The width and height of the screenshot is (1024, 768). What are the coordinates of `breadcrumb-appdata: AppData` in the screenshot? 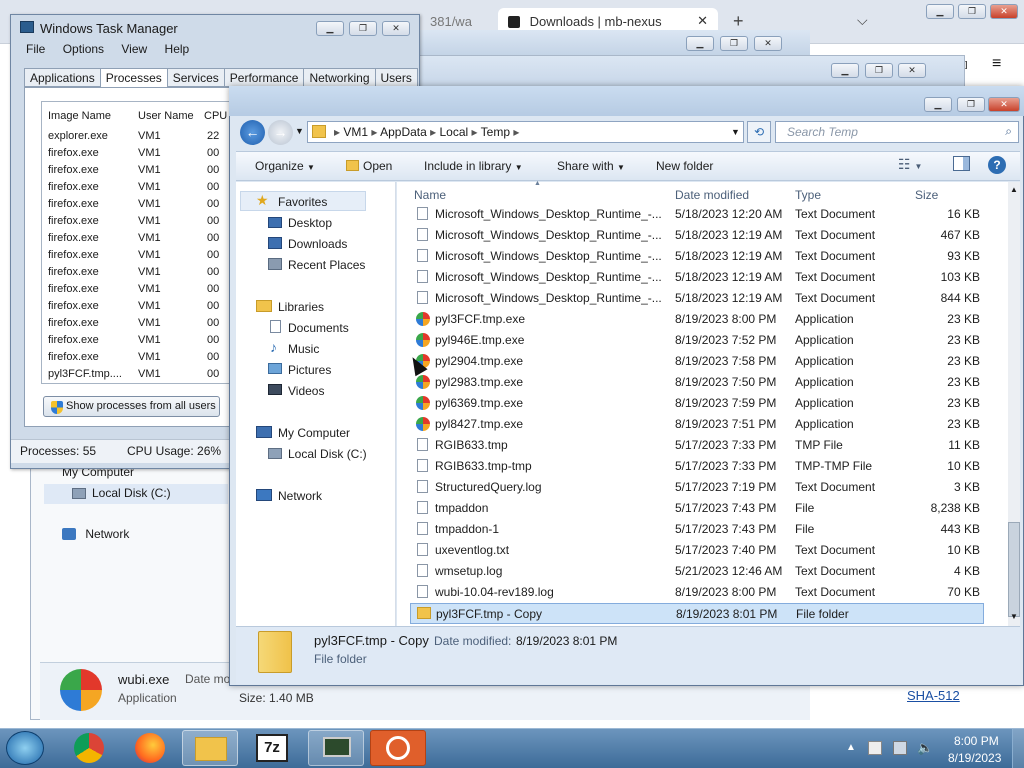 It's located at (403, 132).